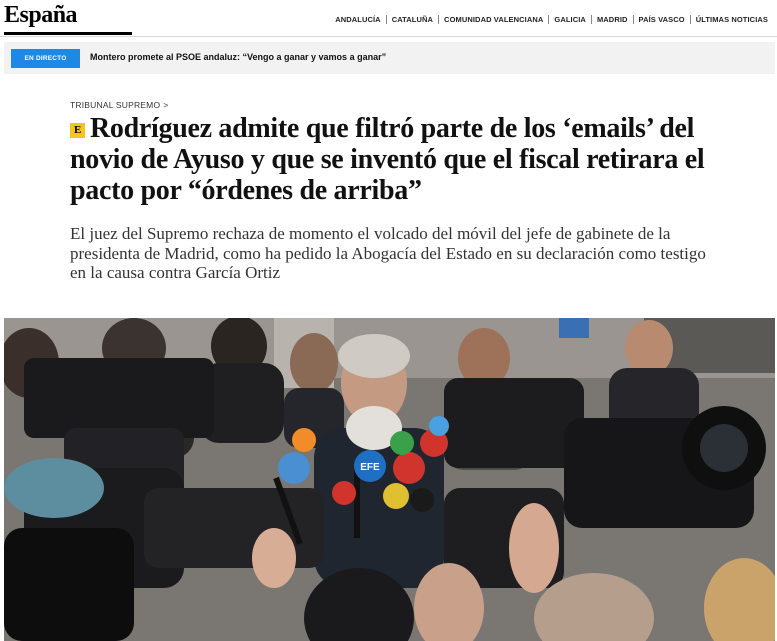 The width and height of the screenshot is (777, 641). Describe the element at coordinates (68, 33) in the screenshot. I see `brand-underline` at that location.